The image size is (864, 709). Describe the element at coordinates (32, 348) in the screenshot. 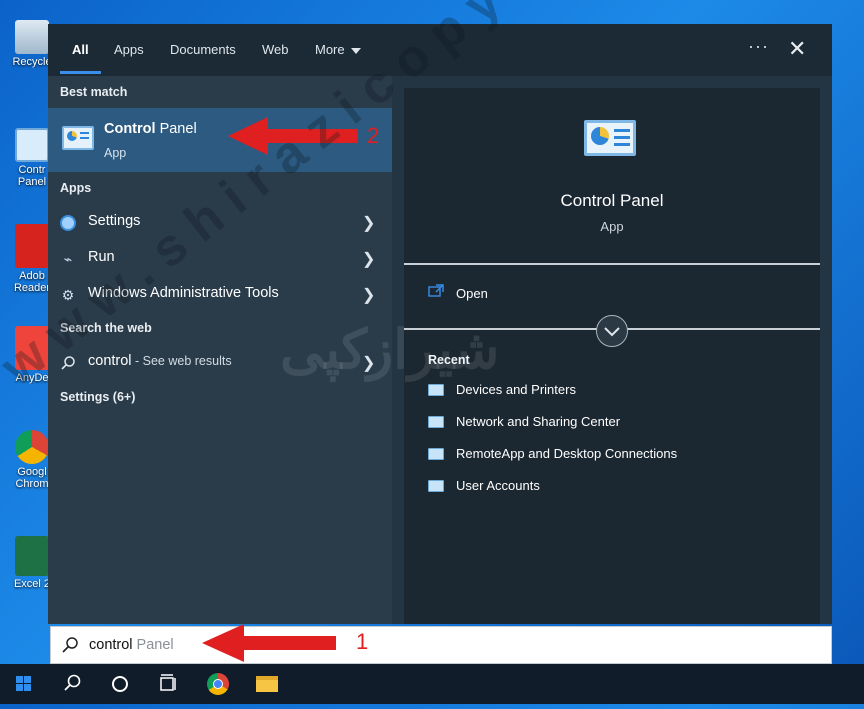

I see `anydesk-icon` at that location.